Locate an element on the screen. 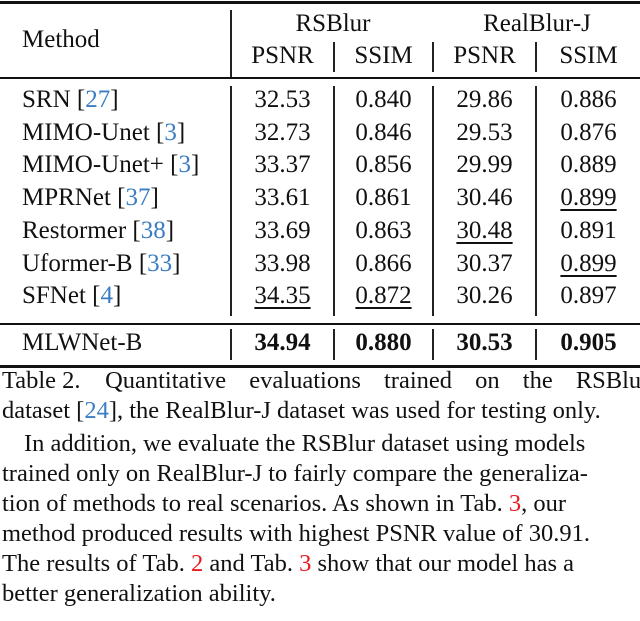 The image size is (640, 621). value-cell: 33.61 is located at coordinates (282, 198).